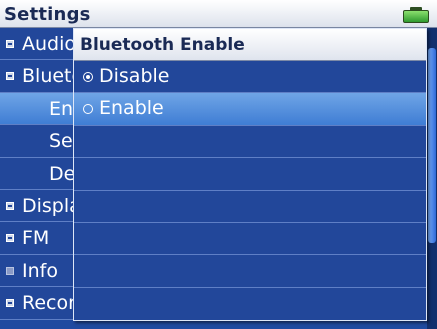  What do you see at coordinates (250, 109) in the screenshot?
I see `option-enable: Enable` at bounding box center [250, 109].